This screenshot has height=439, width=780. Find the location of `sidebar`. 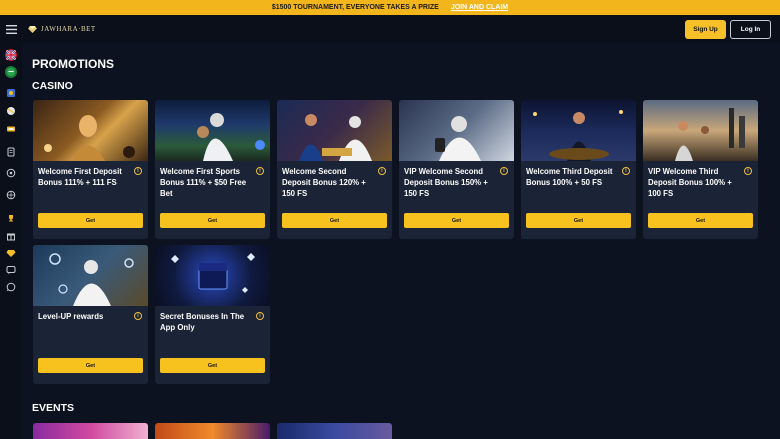

sidebar is located at coordinates (11, 241).